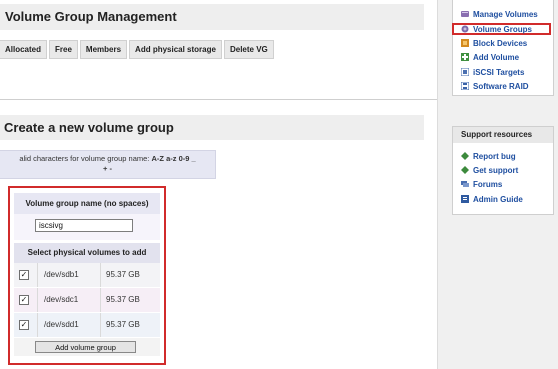  What do you see at coordinates (212, 17) in the screenshot?
I see `vg-management-header: Volume Group Management` at bounding box center [212, 17].